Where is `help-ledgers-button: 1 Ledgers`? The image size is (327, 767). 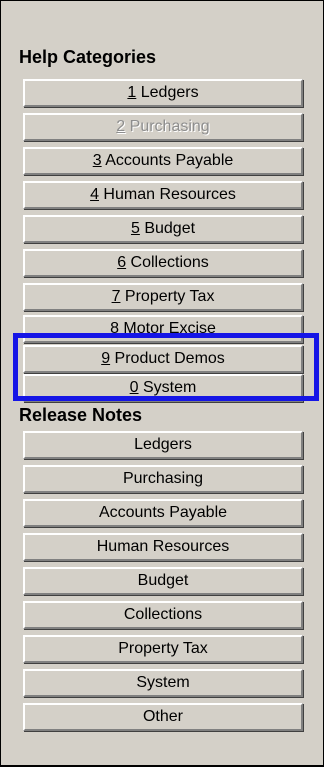 help-ledgers-button: 1 Ledgers is located at coordinates (163, 93).